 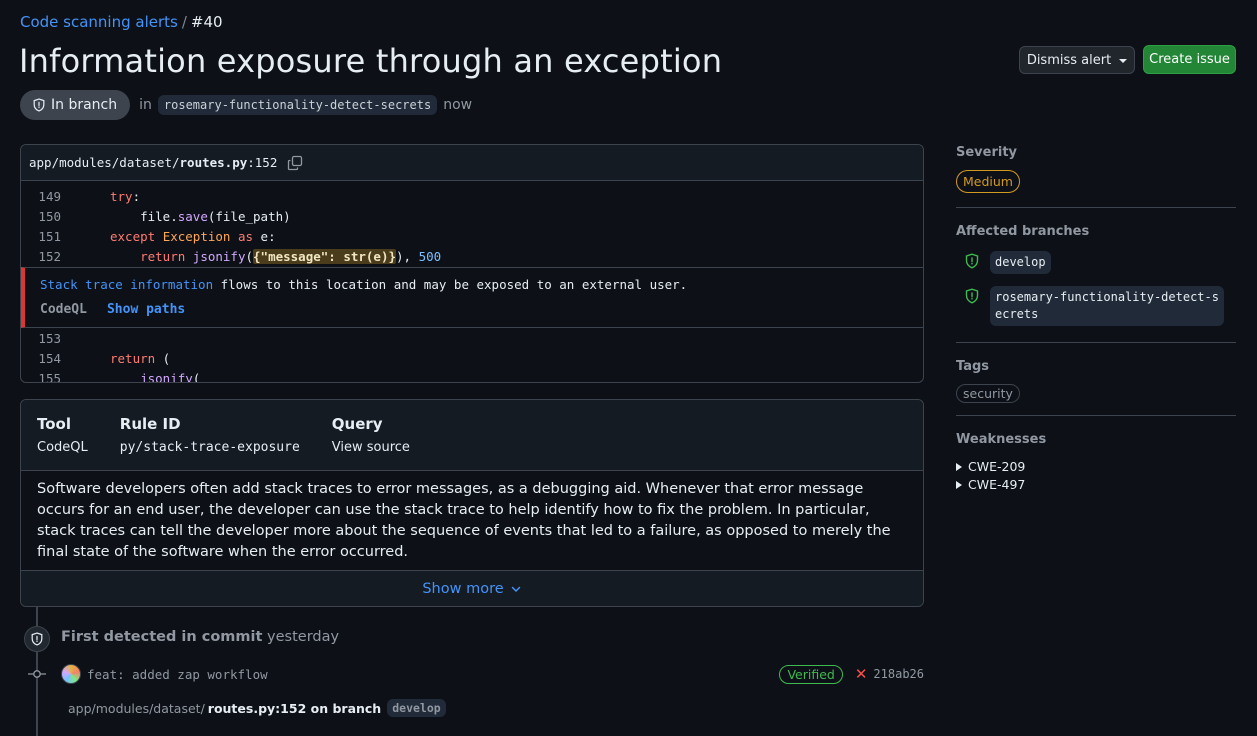 I want to click on code-line: 154 return (, so click(x=472, y=358).